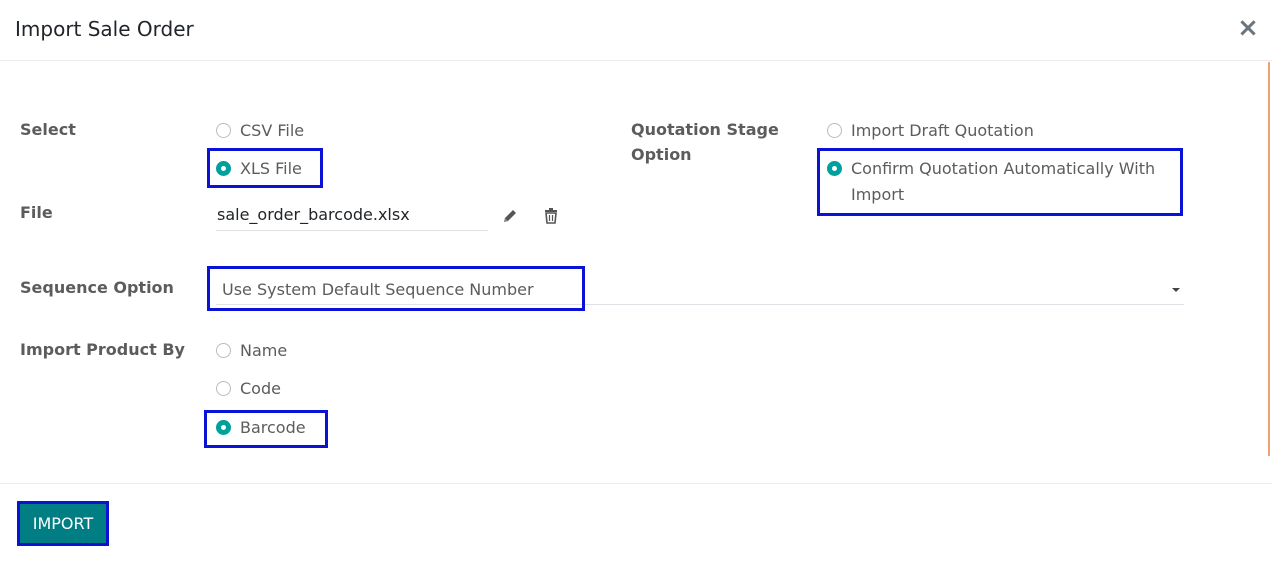 The width and height of the screenshot is (1272, 570). I want to click on scrollbar, so click(1269, 259).